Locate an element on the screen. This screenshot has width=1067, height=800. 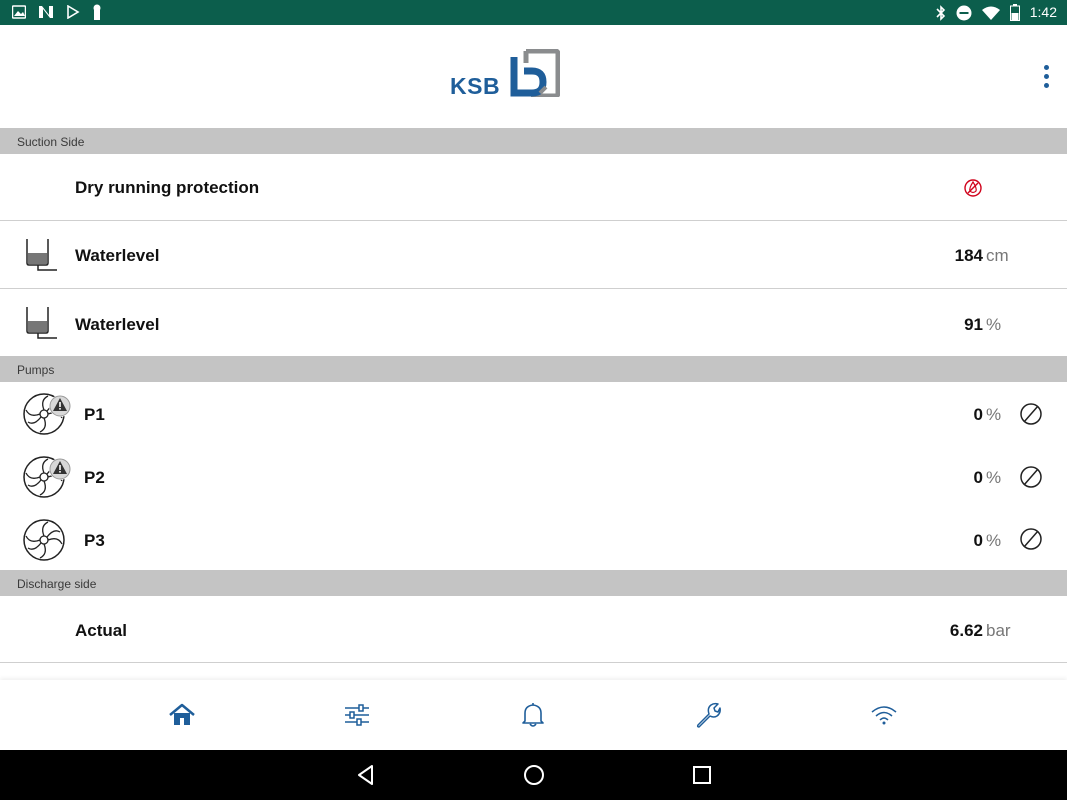
wrench-icon is located at coordinates (708, 715).